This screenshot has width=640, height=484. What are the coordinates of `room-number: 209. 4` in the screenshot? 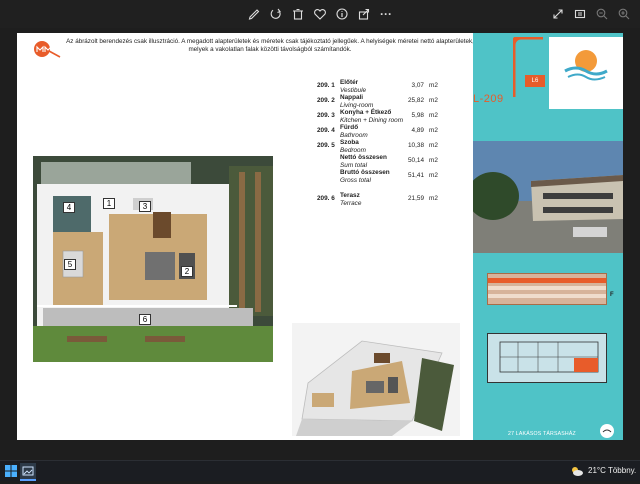 It's located at (326, 130).